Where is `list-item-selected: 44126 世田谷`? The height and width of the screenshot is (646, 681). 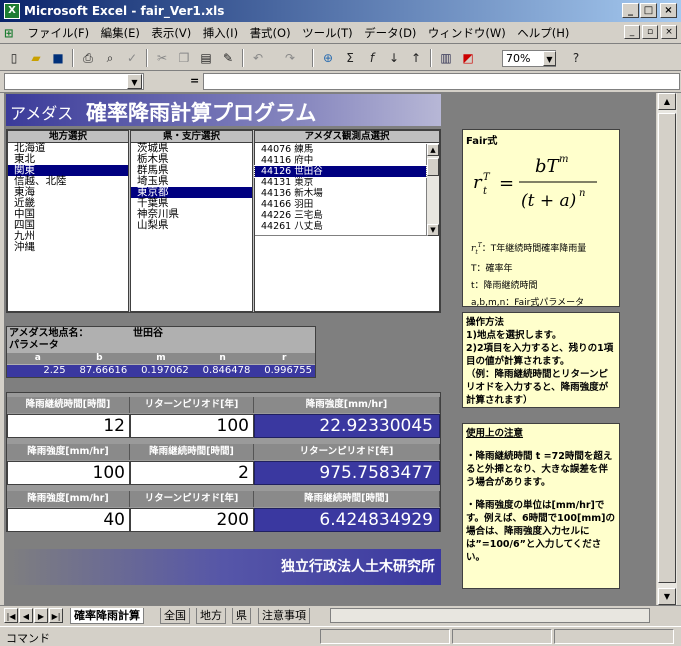
list-item-selected: 44126 世田谷 is located at coordinates (340, 171).